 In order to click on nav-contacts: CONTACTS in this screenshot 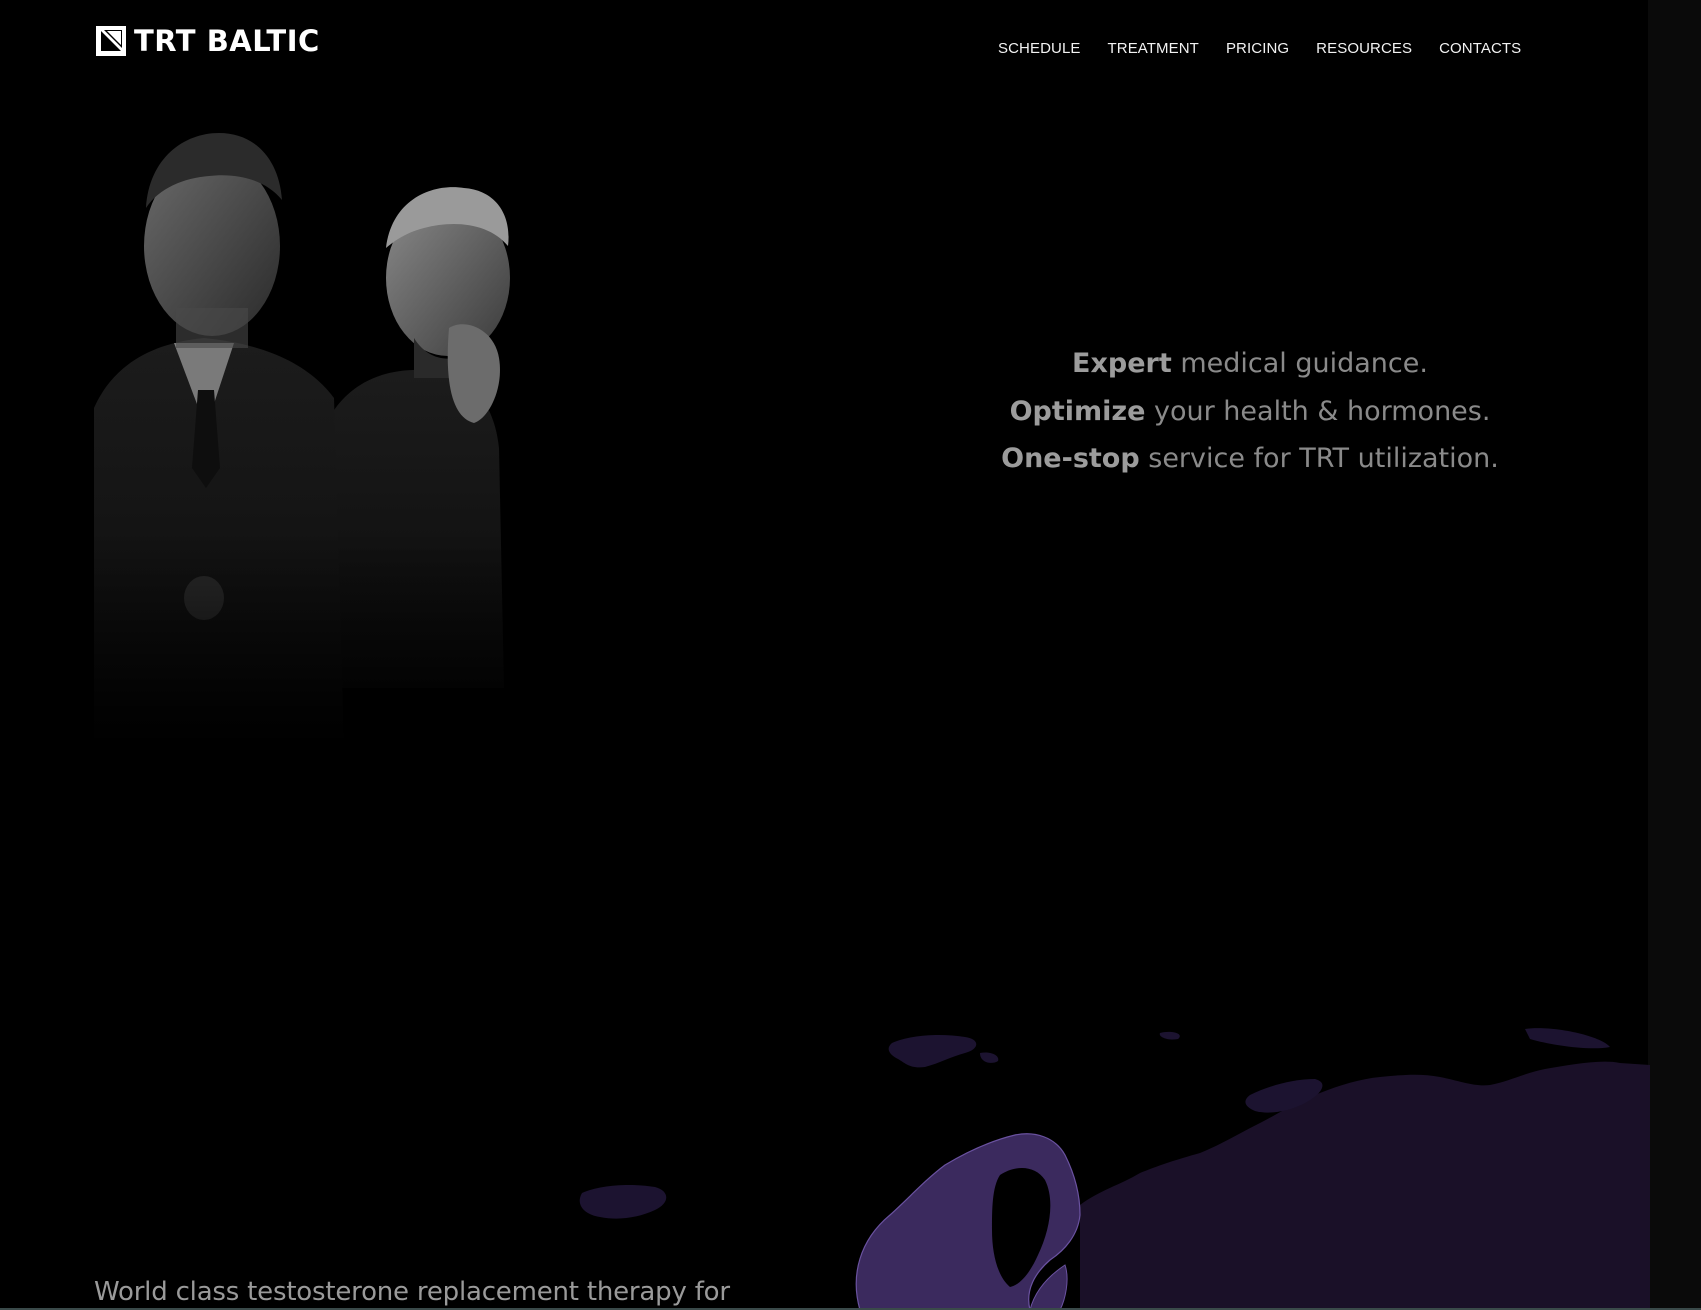, I will do `click(1480, 48)`.